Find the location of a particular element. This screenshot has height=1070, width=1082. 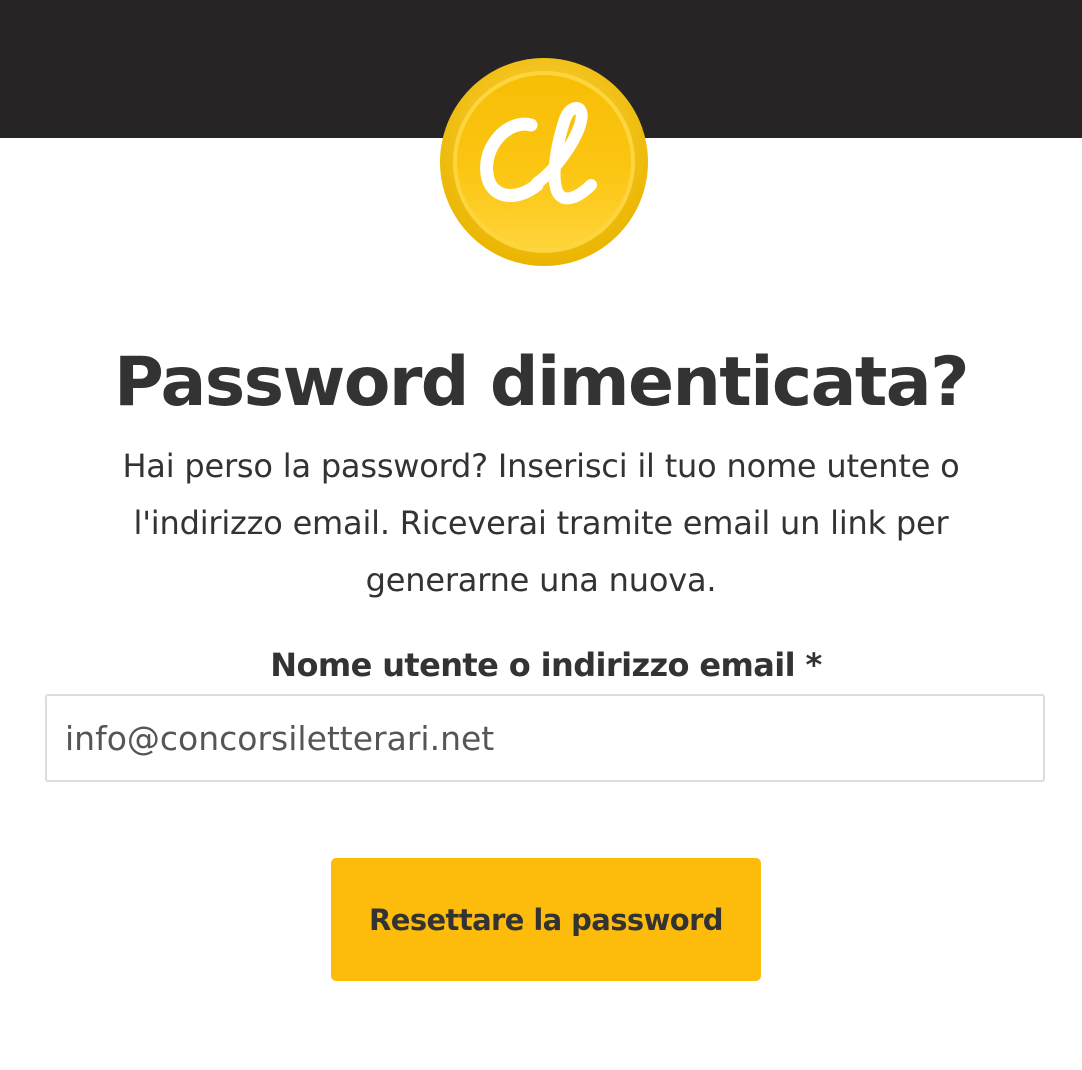

username-email-input is located at coordinates (545, 738).